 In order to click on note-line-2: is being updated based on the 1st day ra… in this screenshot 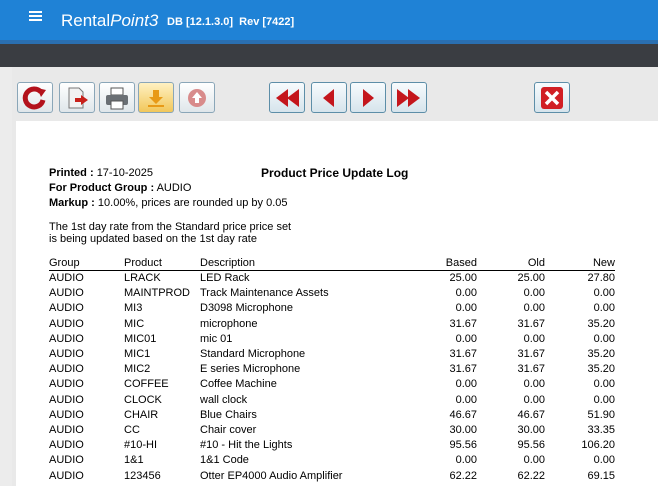, I will do `click(153, 239)`.